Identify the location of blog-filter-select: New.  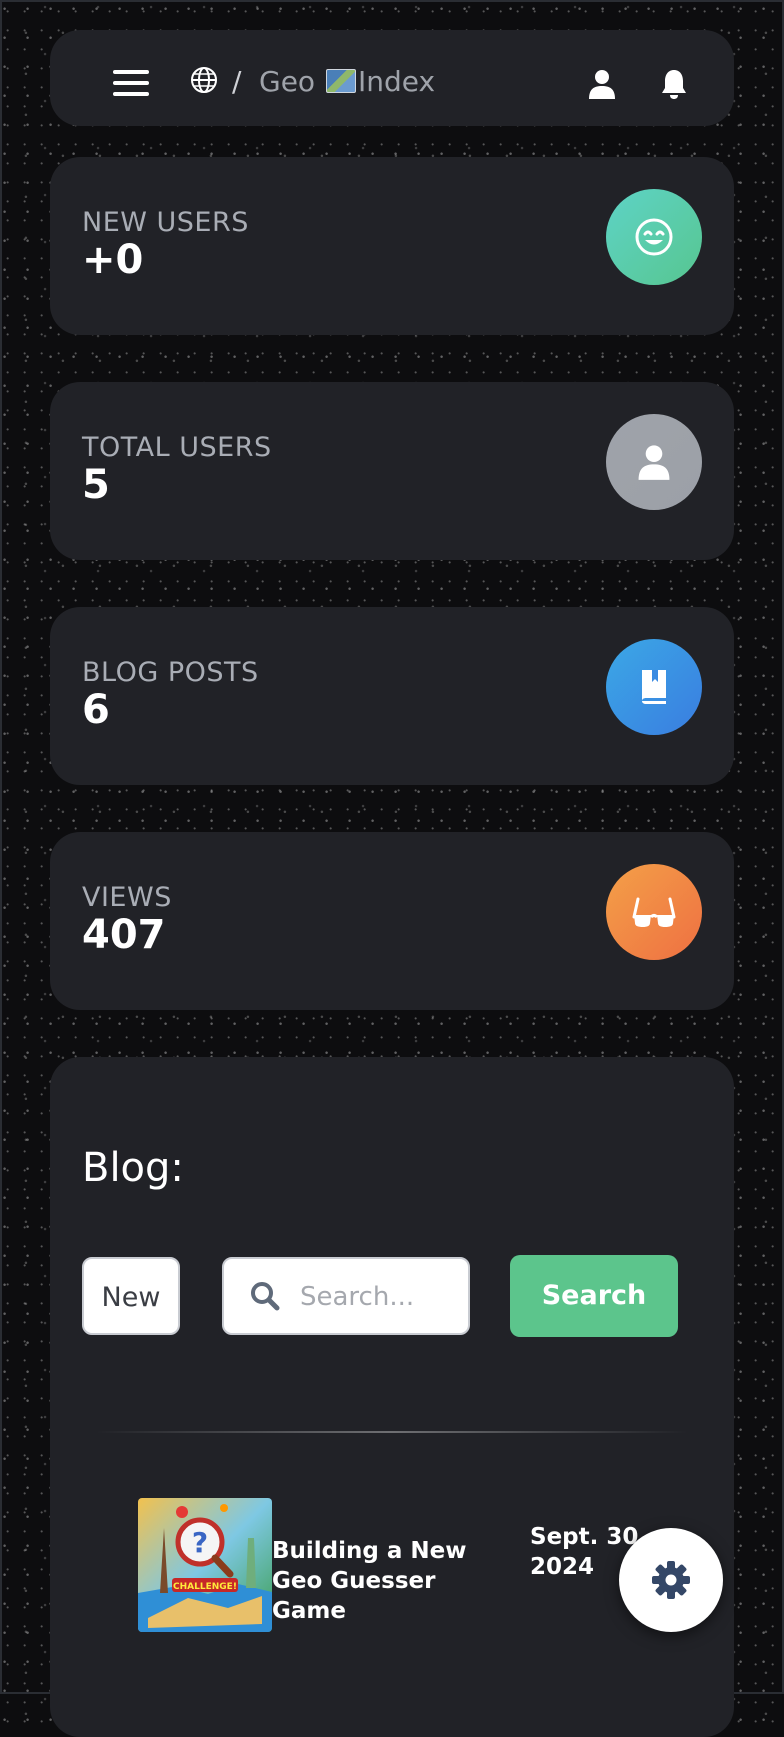
(131, 1296).